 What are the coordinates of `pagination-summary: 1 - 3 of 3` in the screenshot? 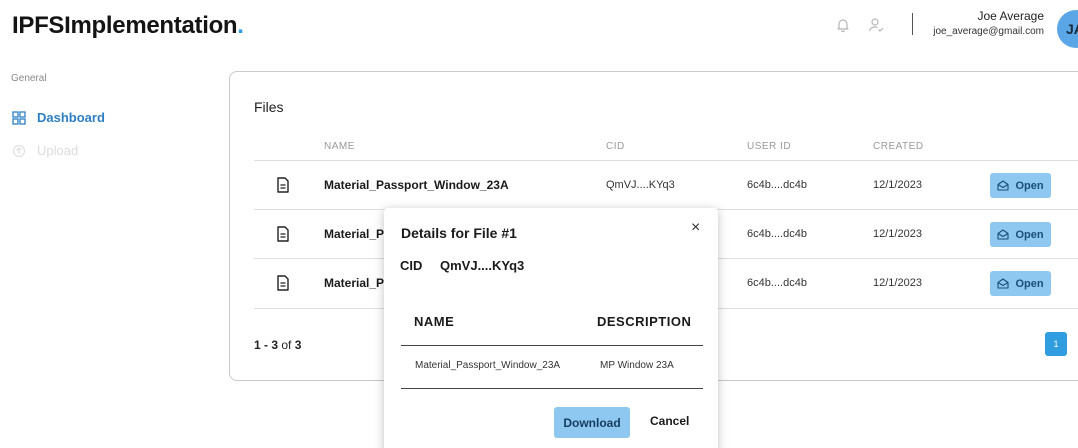 It's located at (277, 345).